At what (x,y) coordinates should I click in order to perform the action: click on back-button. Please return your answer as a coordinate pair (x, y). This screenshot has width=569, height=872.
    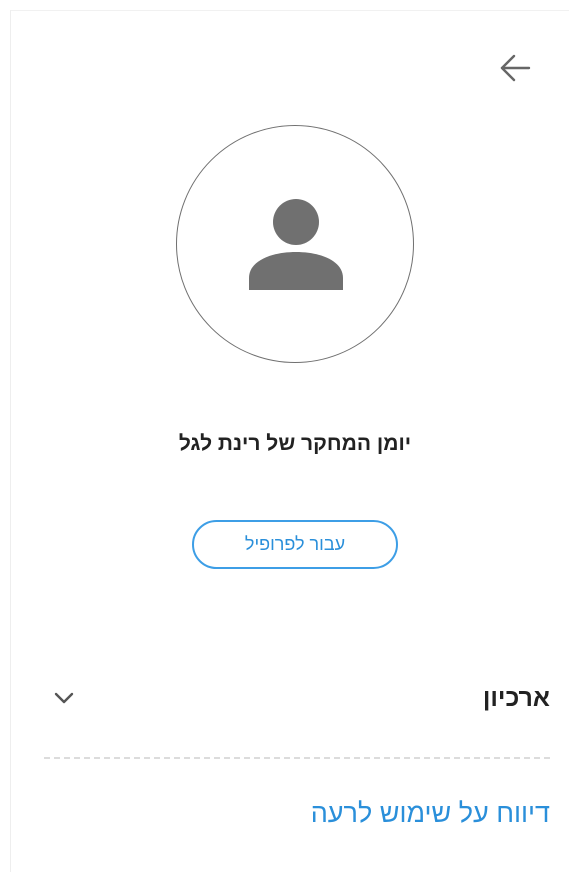
    Looking at the image, I should click on (515, 68).